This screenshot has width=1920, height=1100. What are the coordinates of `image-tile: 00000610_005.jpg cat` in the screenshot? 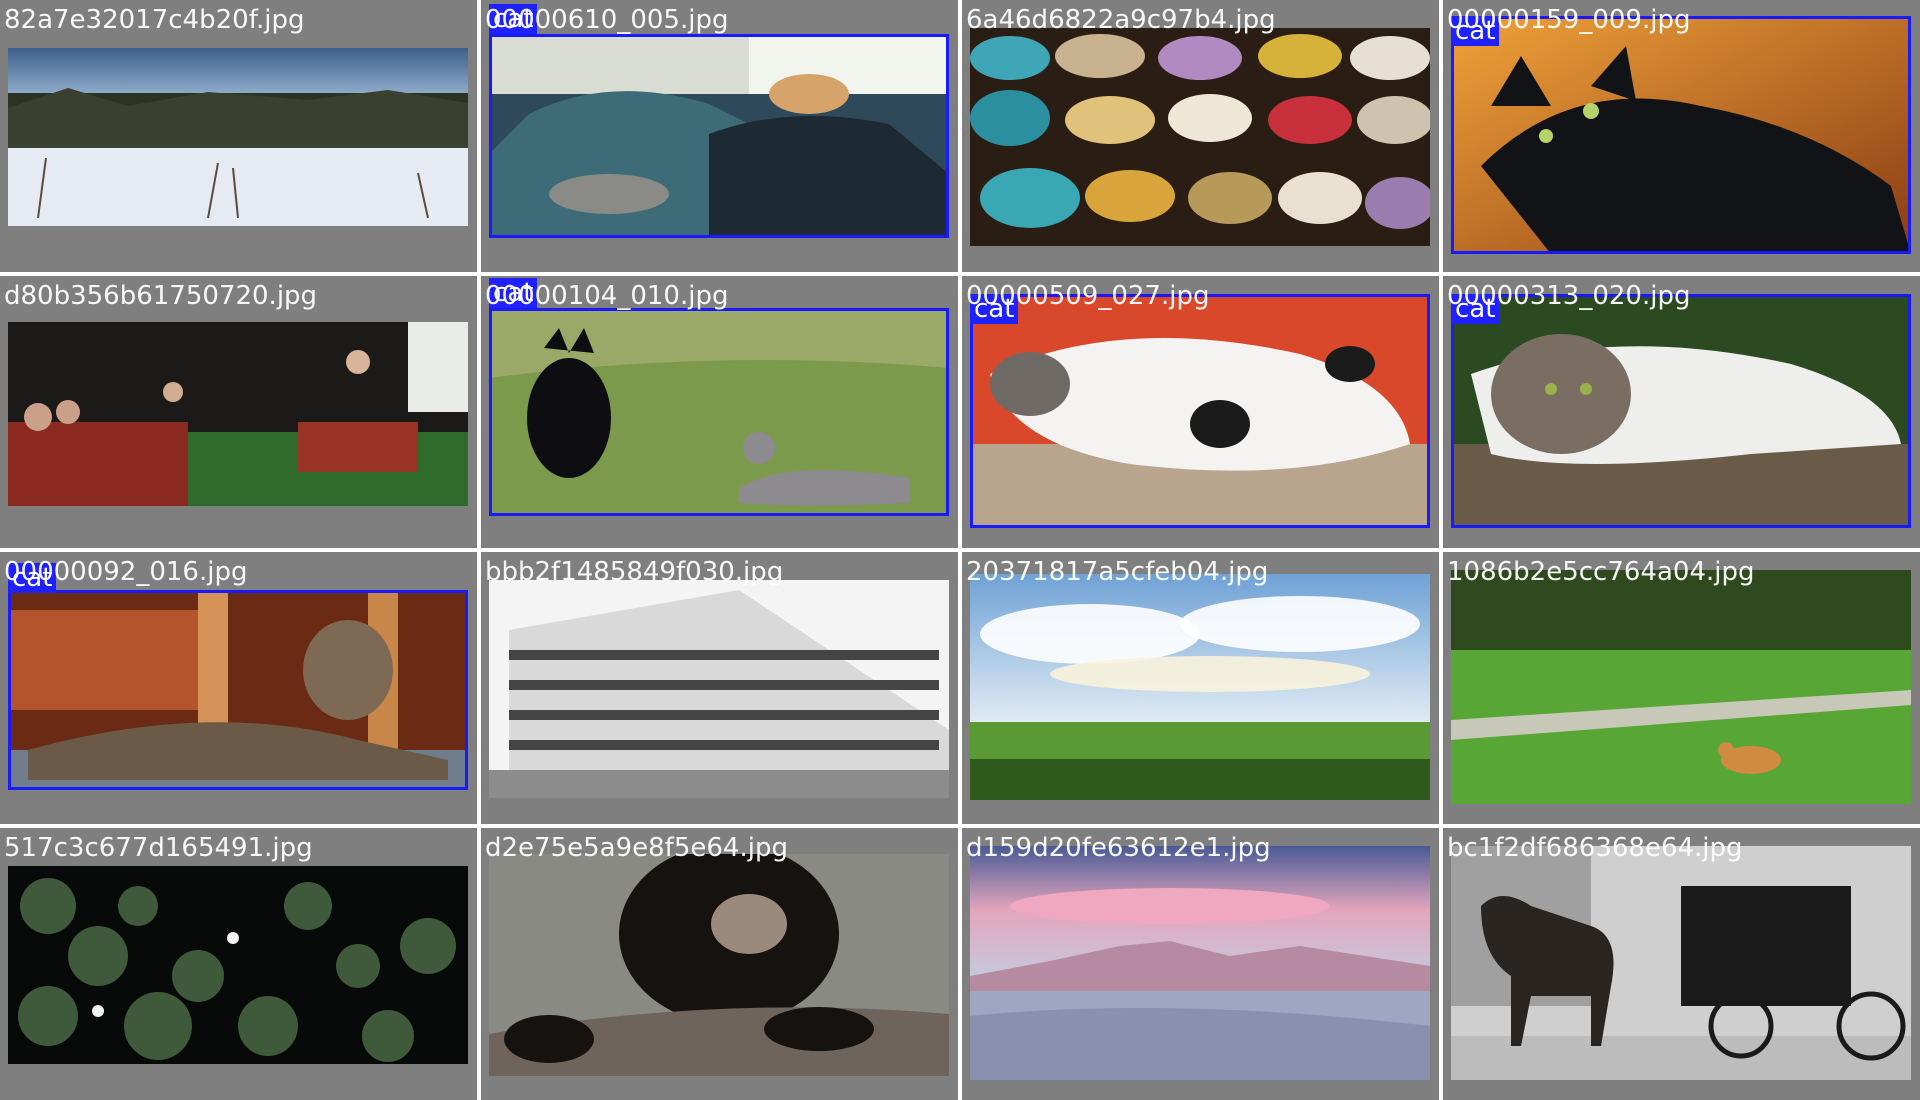 It's located at (719, 136).